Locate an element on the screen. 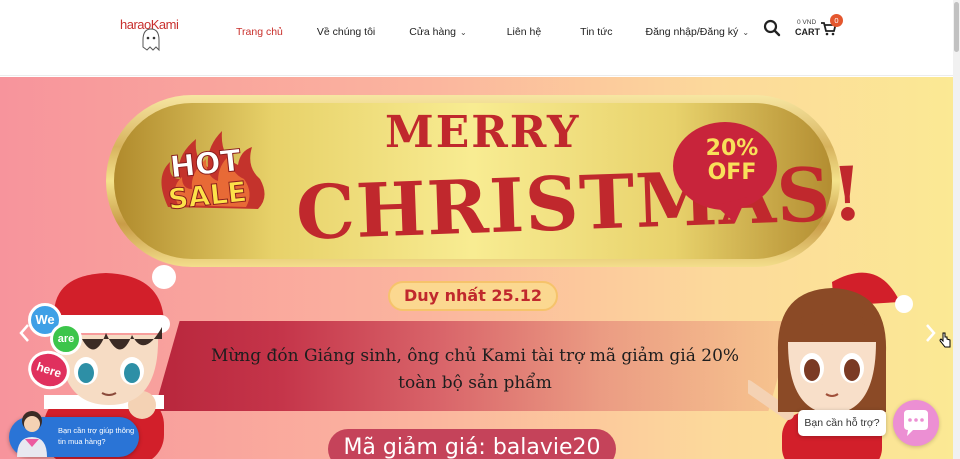 The height and width of the screenshot is (459, 960). slider-next-button is located at coordinates (930, 333).